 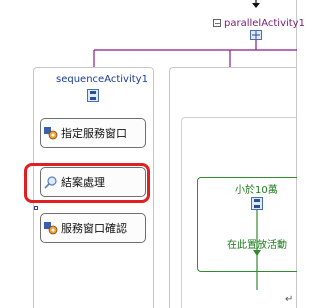 I want to click on top-arrow-head, so click(x=256, y=5).